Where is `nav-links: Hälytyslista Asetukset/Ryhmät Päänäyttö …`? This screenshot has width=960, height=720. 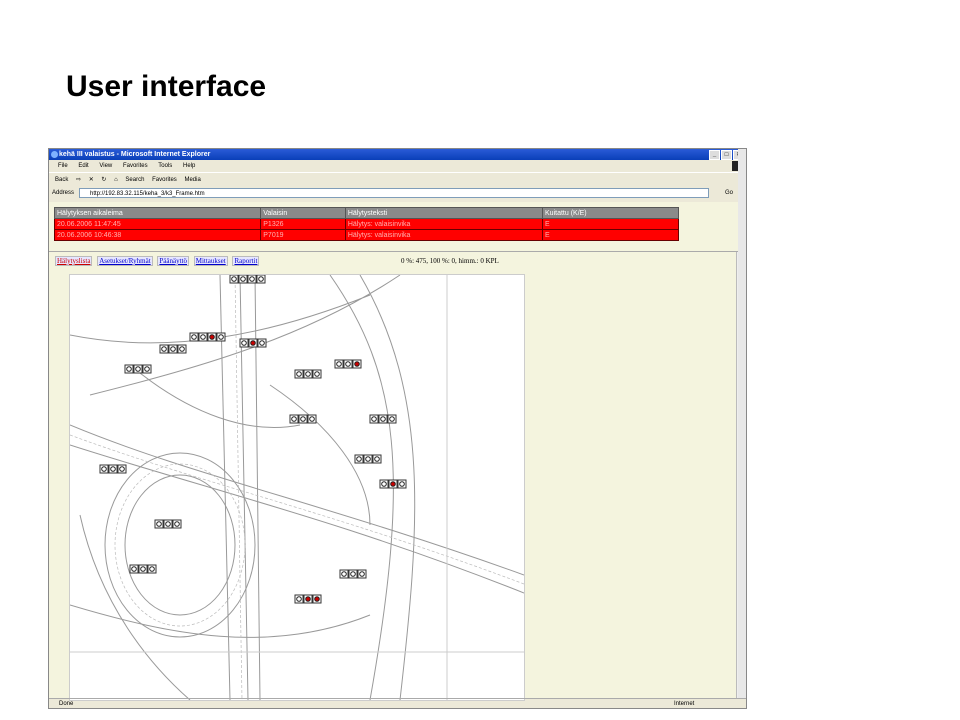
nav-links: Hälytyslista Asetukset/Ryhmät Päänäyttö … is located at coordinates (158, 261).